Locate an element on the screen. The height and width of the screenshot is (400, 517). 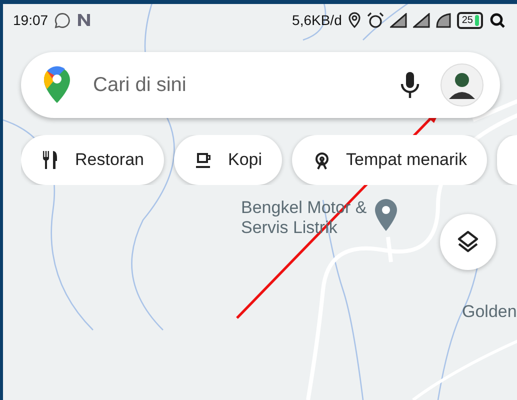
location-pin-icon is located at coordinates (354, 20).